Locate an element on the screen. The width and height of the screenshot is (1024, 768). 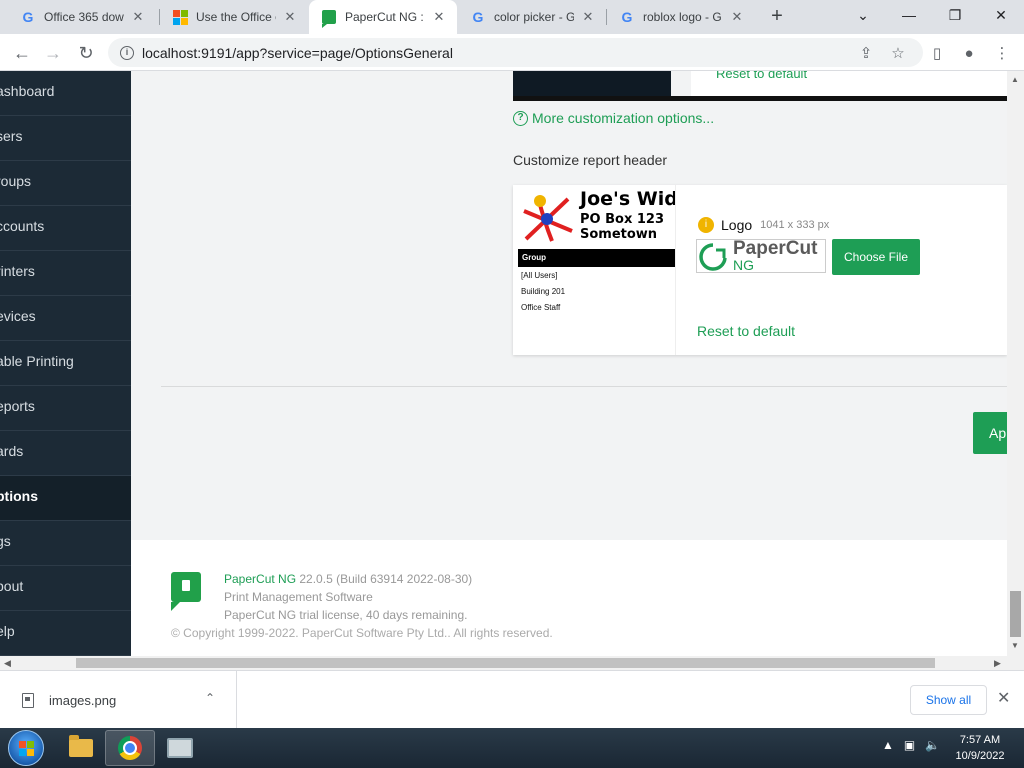
volume-icon: 🔈 is located at coordinates (932, 745).